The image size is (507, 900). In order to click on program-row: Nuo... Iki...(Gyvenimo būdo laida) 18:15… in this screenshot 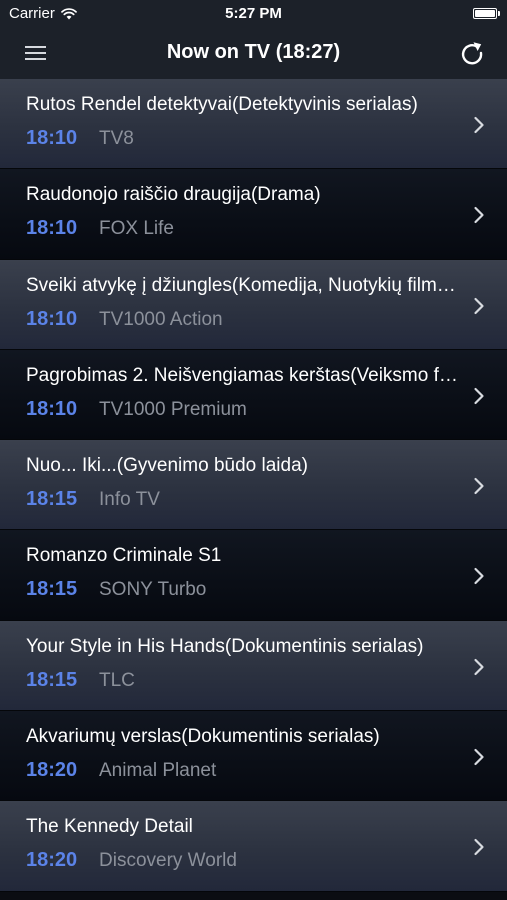, I will do `click(253, 485)`.